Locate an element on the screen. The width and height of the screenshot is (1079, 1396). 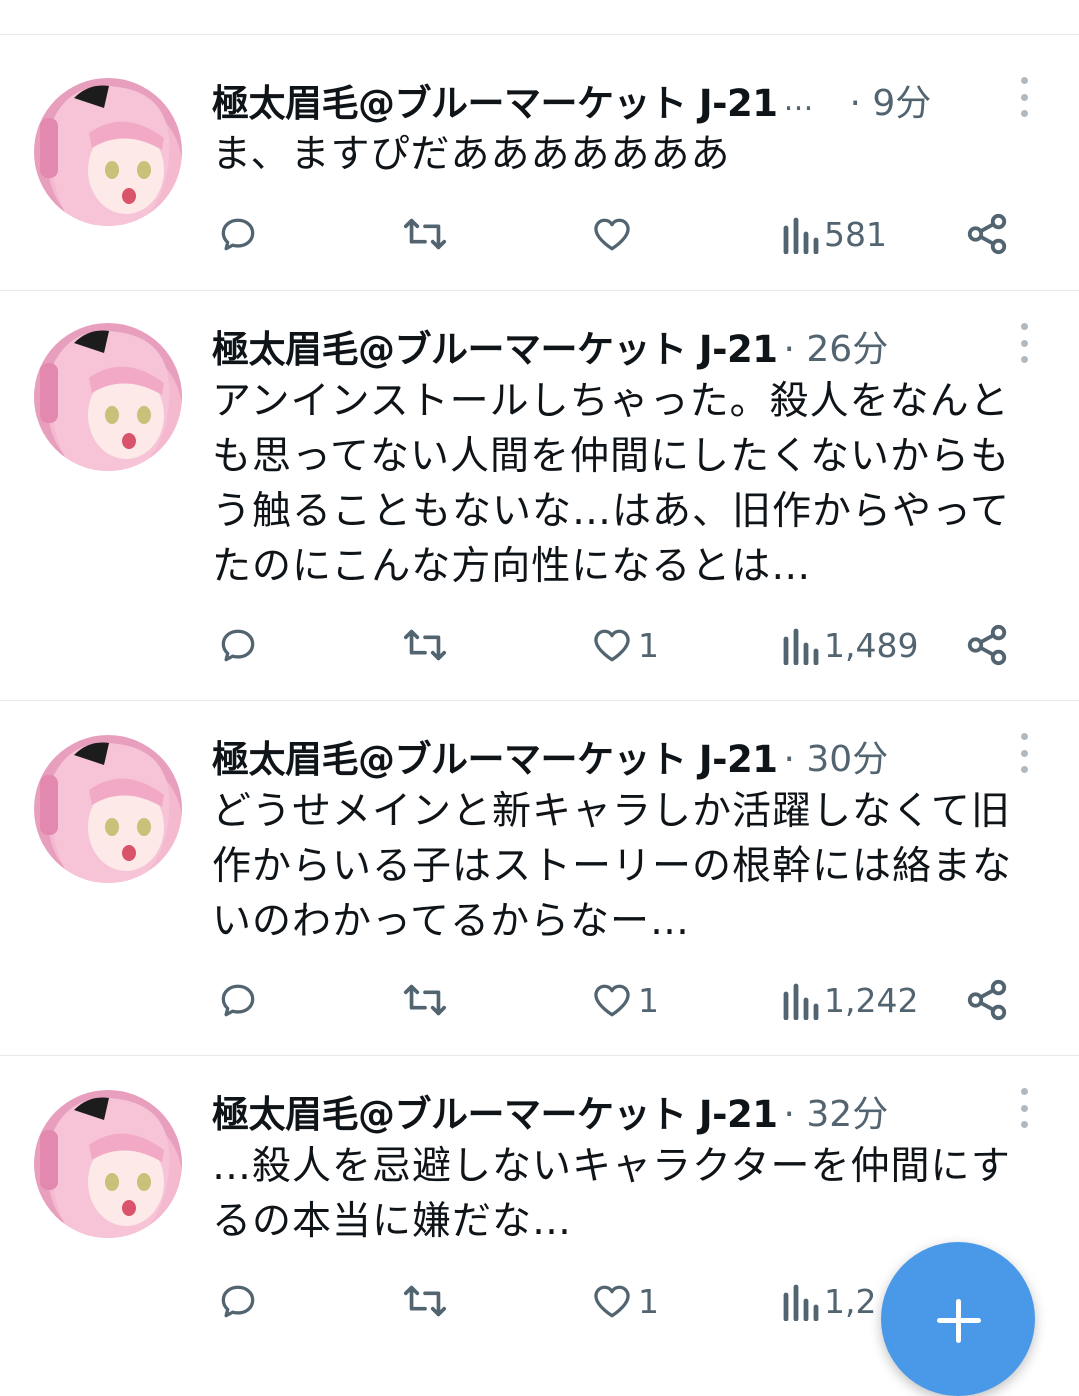
tweet-text: ま、ますぴだあああああああ is located at coordinates (627, 154).